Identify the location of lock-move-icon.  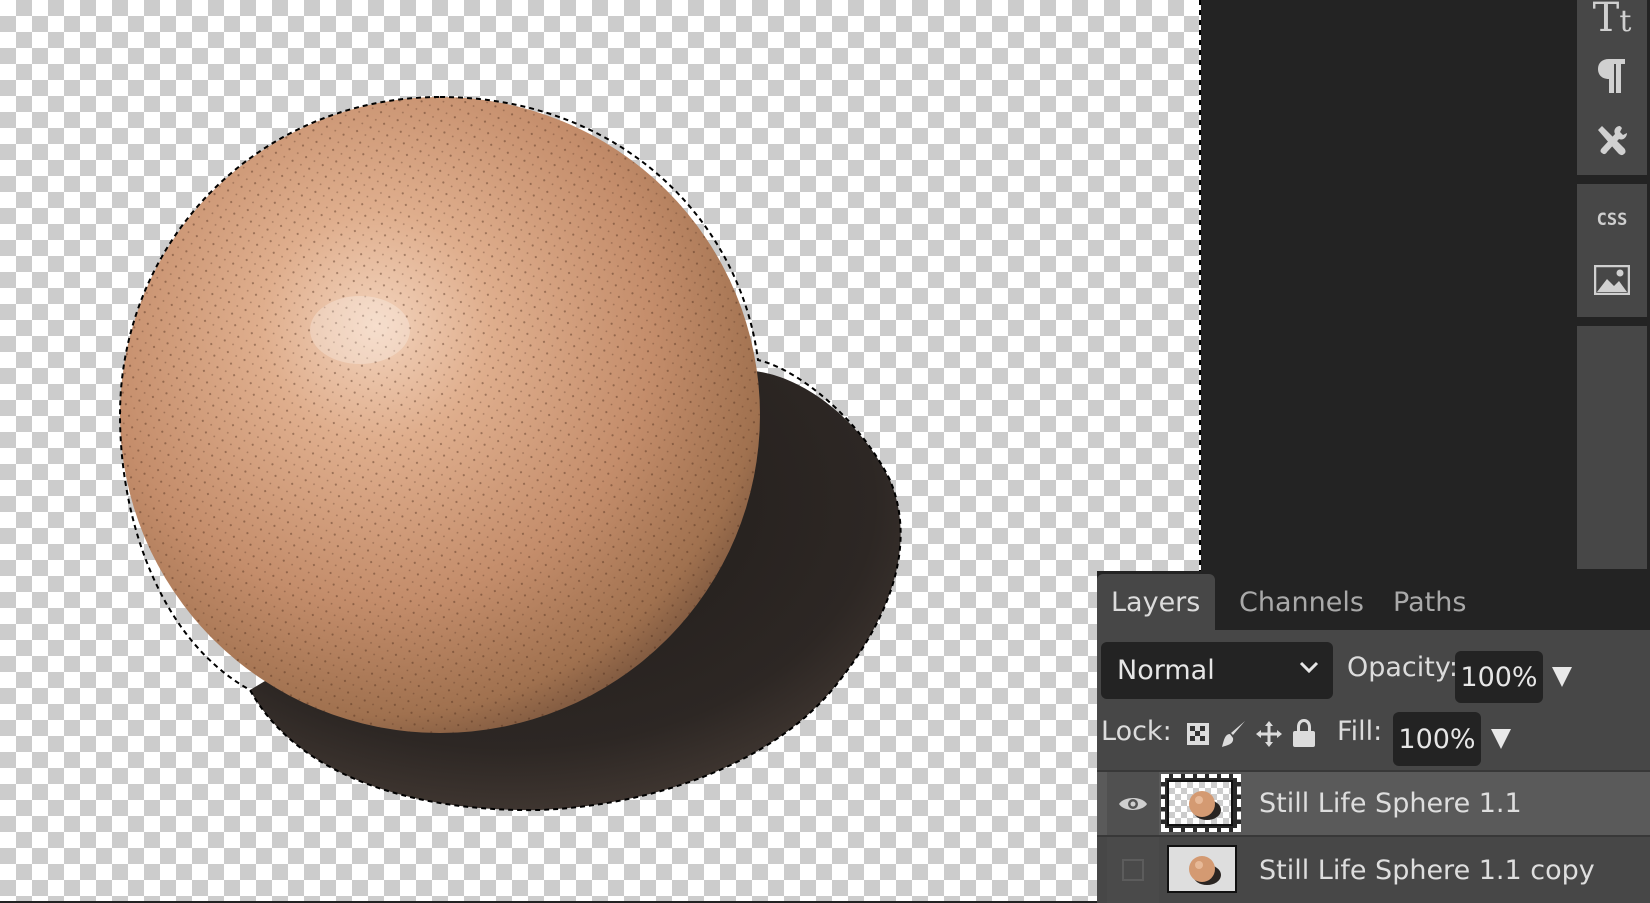
(1269, 734).